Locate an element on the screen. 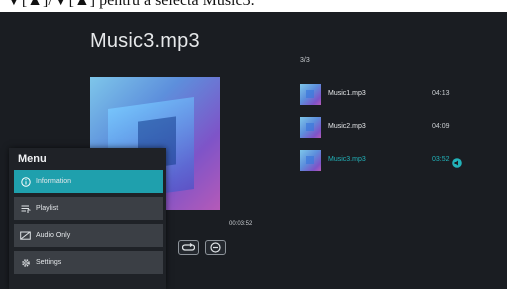 The height and width of the screenshot is (289, 507). minus-circle-icon is located at coordinates (215, 247).